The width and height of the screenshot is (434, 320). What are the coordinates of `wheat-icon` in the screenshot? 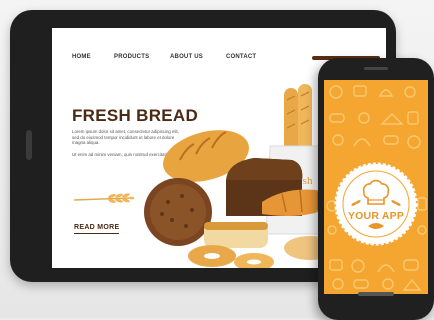 It's located at (103, 198).